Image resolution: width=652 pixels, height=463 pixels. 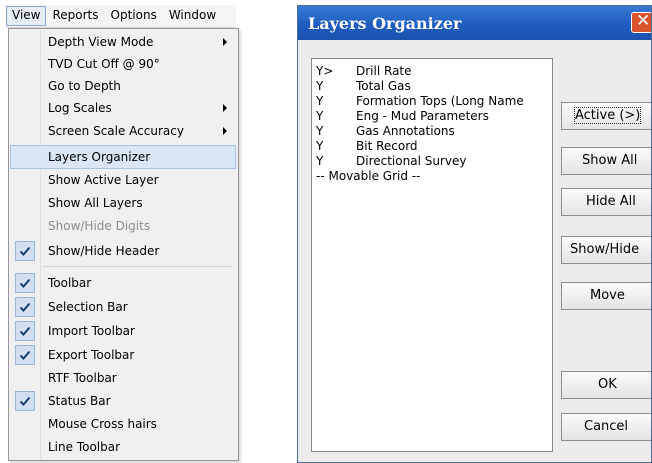 I want to click on layer-name: Directional Survey, so click(x=411, y=161).